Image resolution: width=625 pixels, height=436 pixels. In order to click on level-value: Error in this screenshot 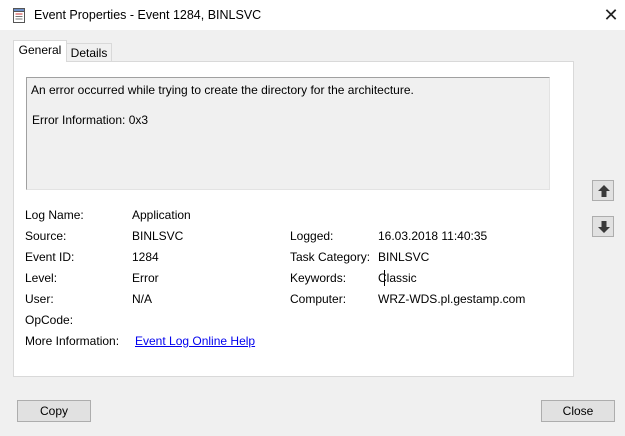, I will do `click(145, 278)`.